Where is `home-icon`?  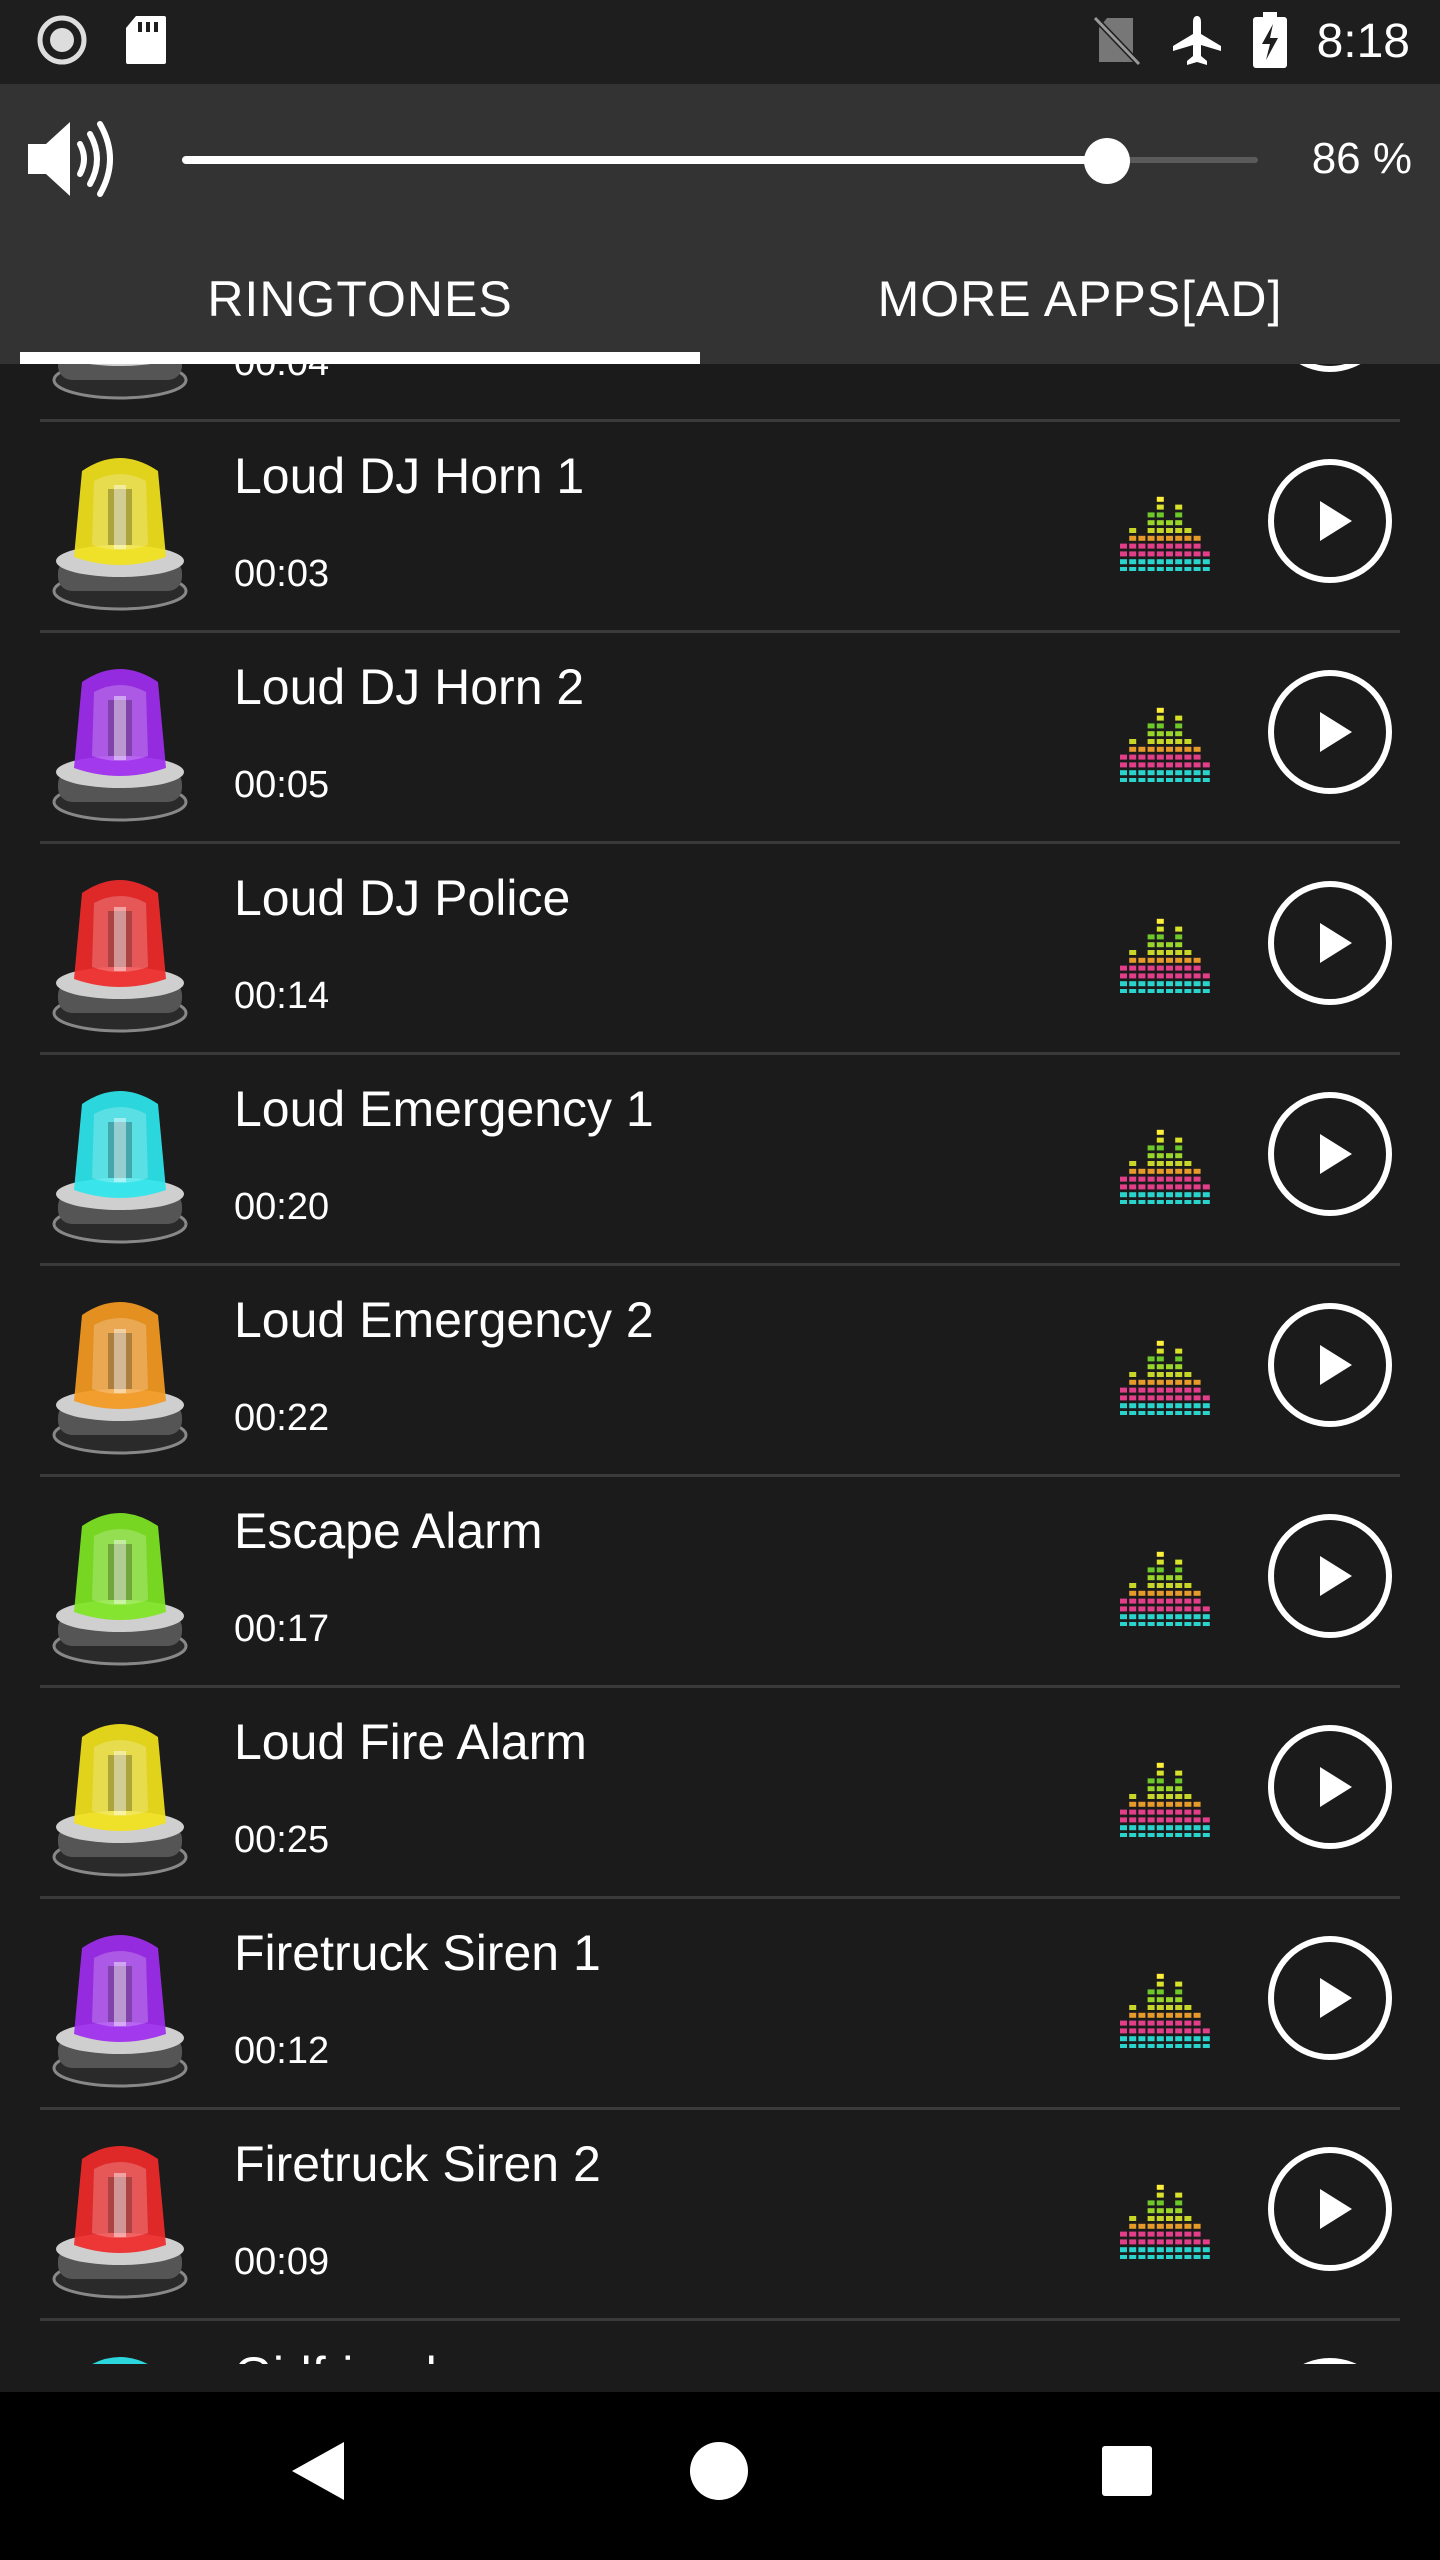
home-icon is located at coordinates (719, 2473).